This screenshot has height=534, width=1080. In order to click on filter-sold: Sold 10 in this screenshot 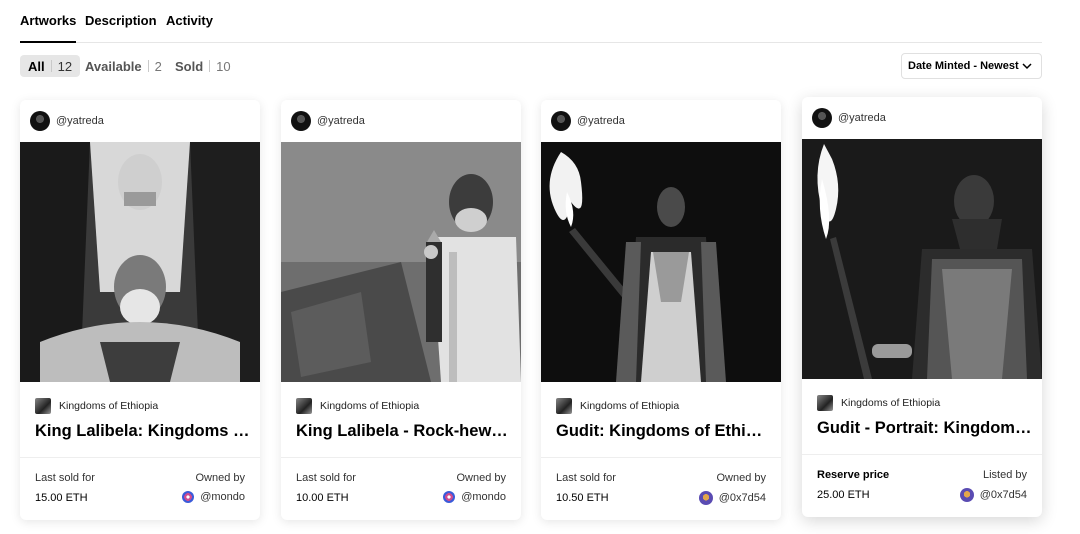, I will do `click(203, 66)`.